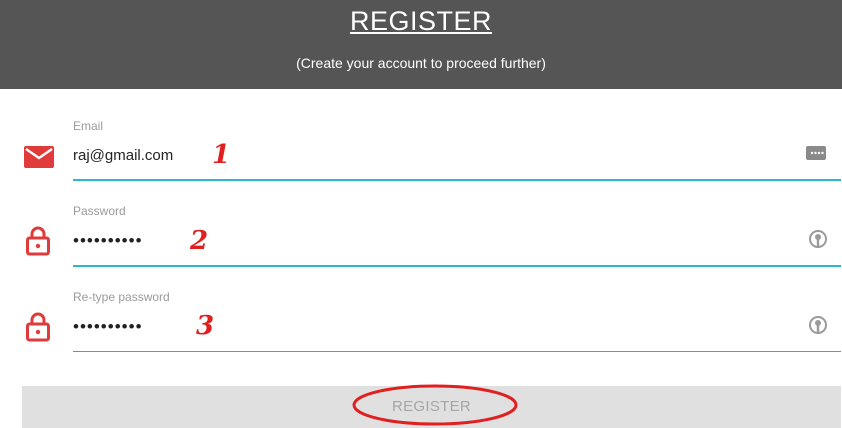 Image resolution: width=842 pixels, height=428 pixels. I want to click on highlight-ellipse, so click(435, 405).